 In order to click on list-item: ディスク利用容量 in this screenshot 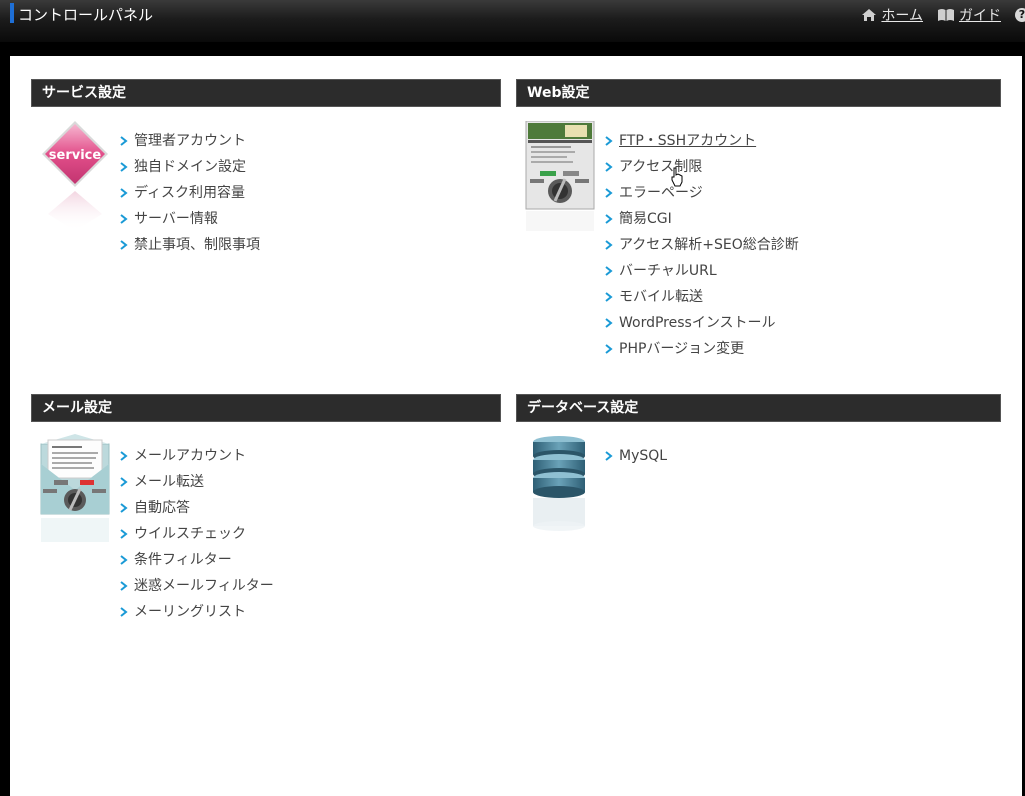, I will do `click(189, 198)`.